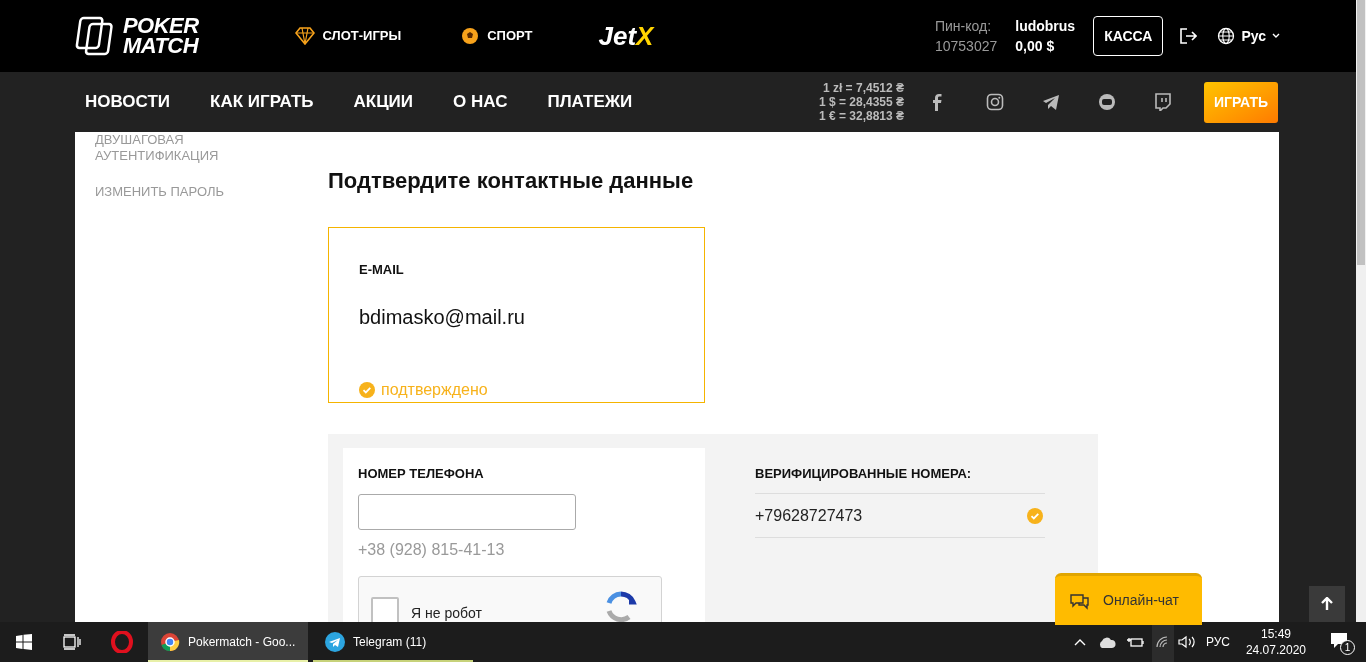  What do you see at coordinates (393, 642) in the screenshot?
I see `taskbar-app-button: Telegram (11)` at bounding box center [393, 642].